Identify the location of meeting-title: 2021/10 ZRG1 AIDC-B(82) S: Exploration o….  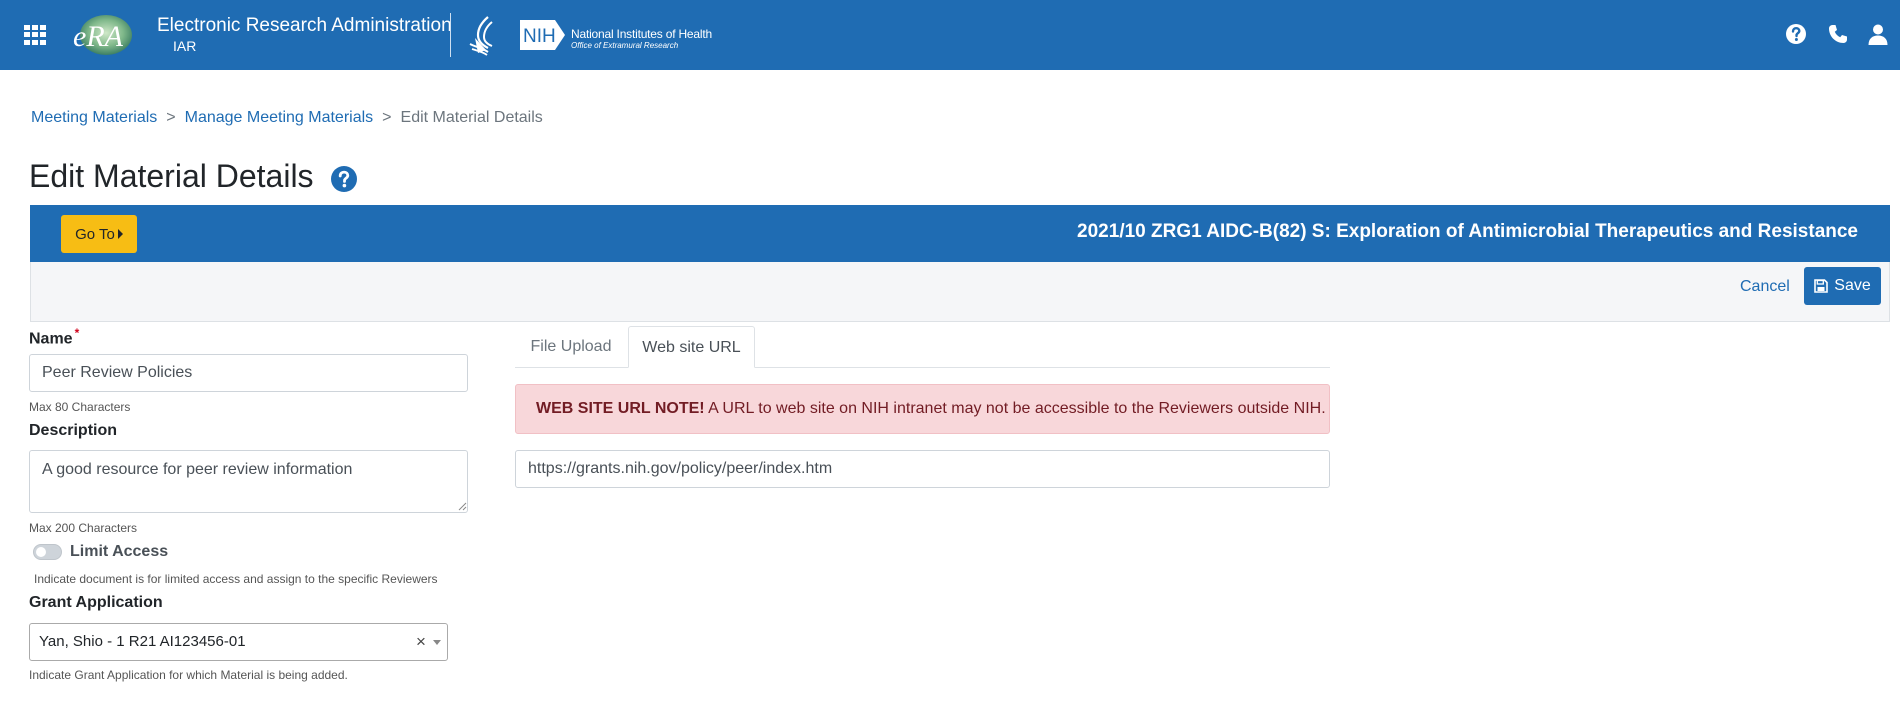
(1467, 231).